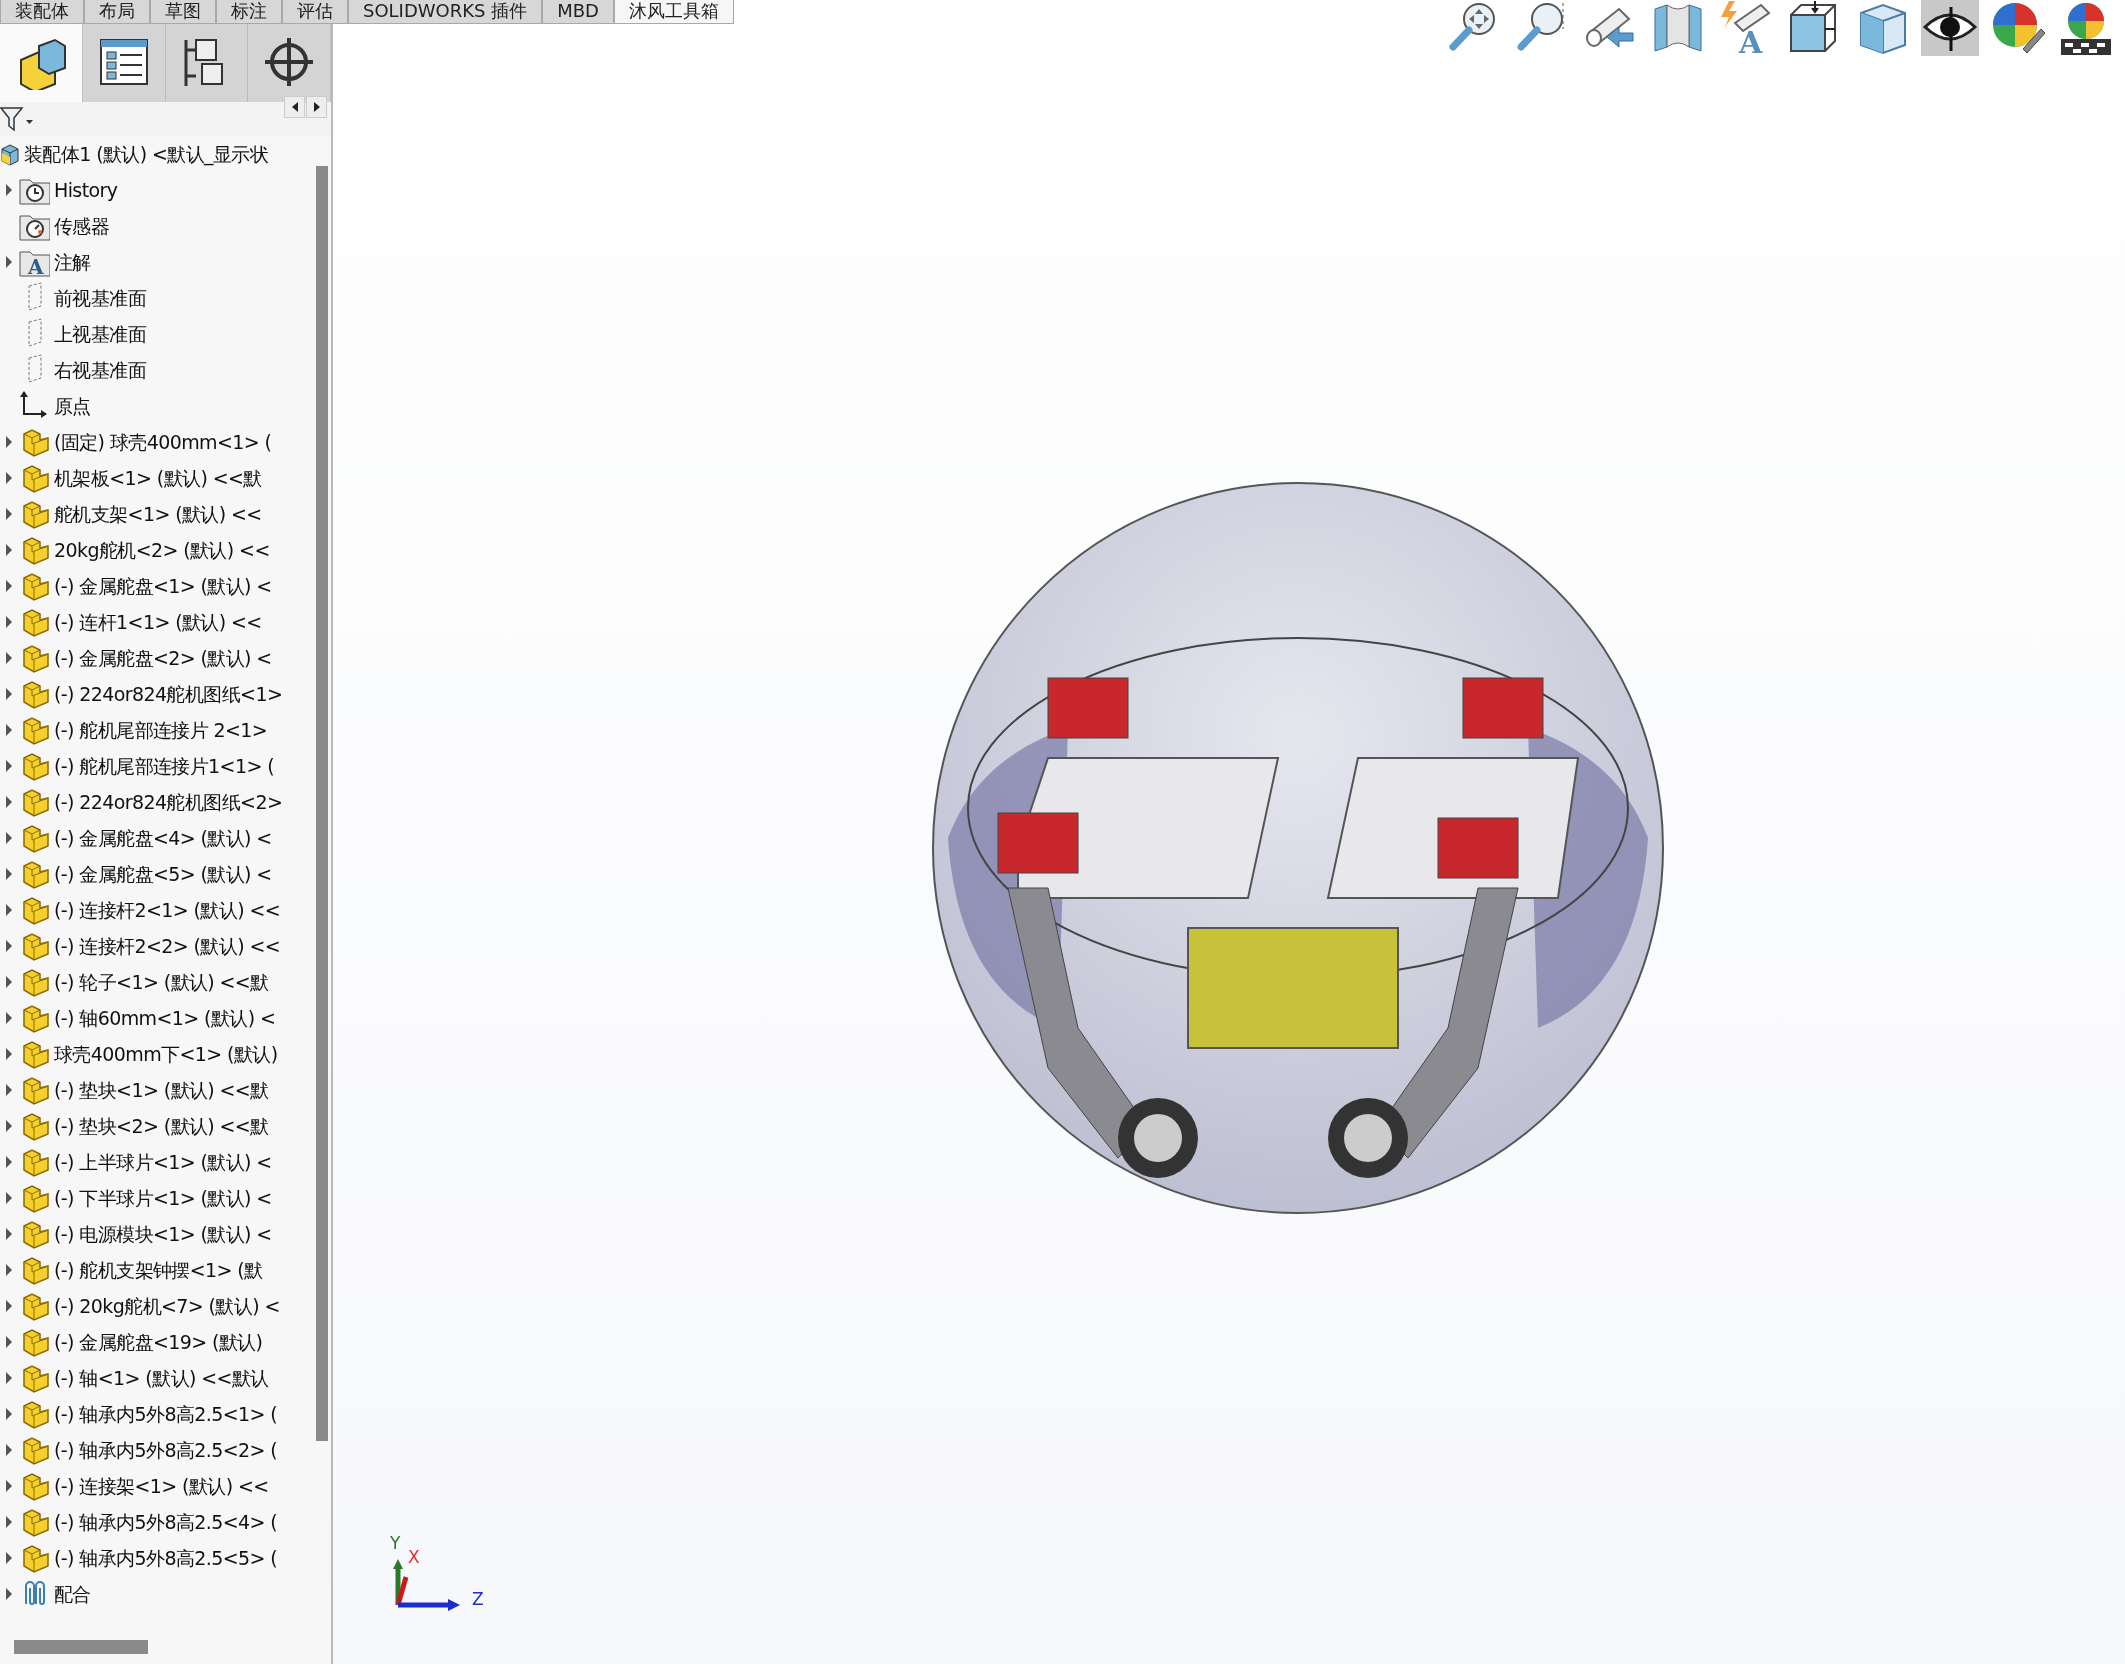 The height and width of the screenshot is (1664, 2125). What do you see at coordinates (81, 1647) in the screenshot?
I see `horizontal-scrollbar` at bounding box center [81, 1647].